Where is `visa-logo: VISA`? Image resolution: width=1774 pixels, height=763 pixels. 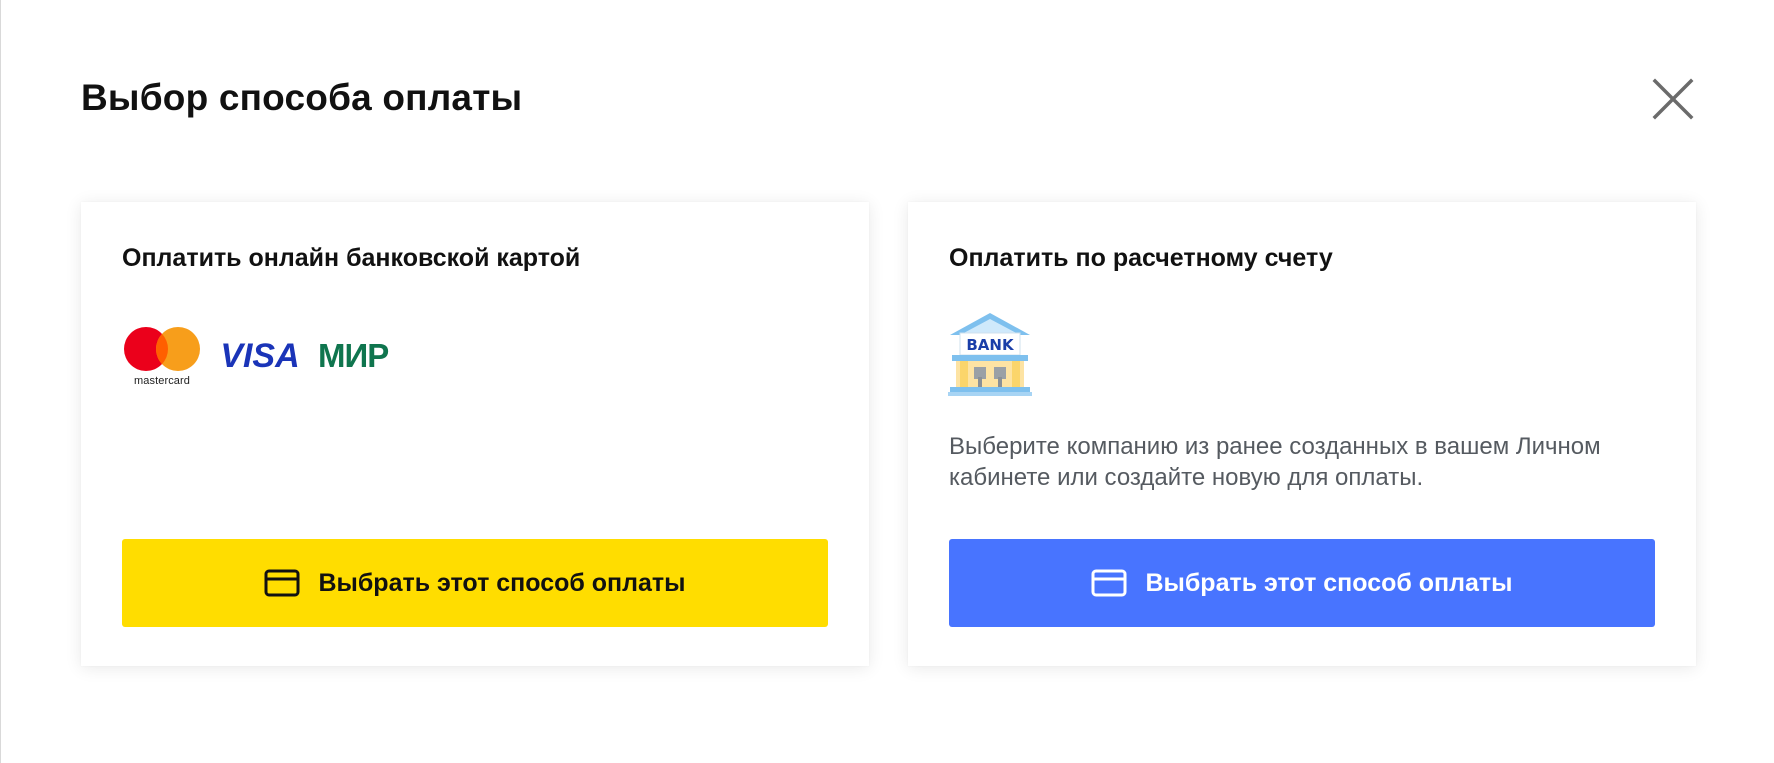
visa-logo: VISA is located at coordinates (259, 355).